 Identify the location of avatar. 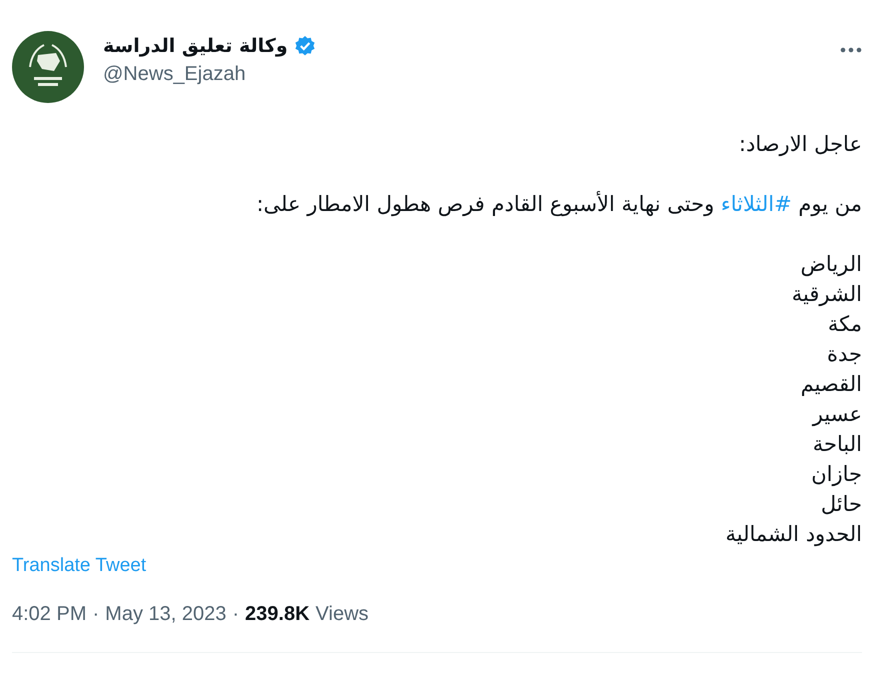
(48, 67).